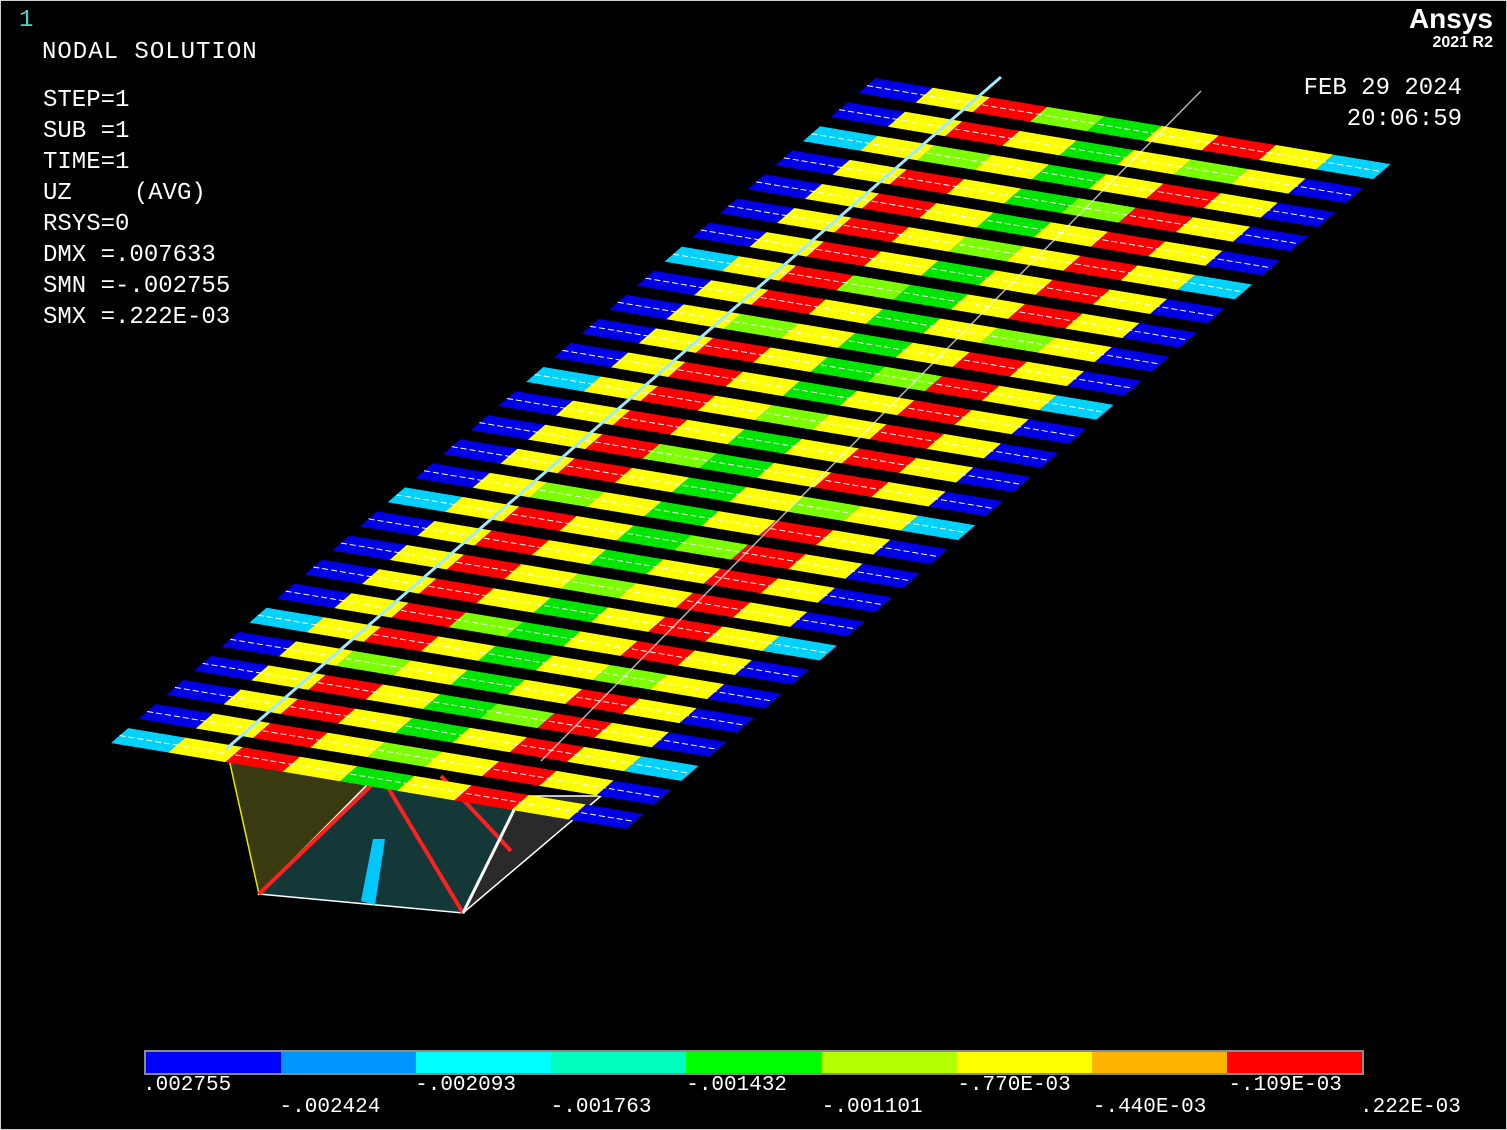  Describe the element at coordinates (86, 224) in the screenshot. I see `rsys-label: RSYS=0` at that location.